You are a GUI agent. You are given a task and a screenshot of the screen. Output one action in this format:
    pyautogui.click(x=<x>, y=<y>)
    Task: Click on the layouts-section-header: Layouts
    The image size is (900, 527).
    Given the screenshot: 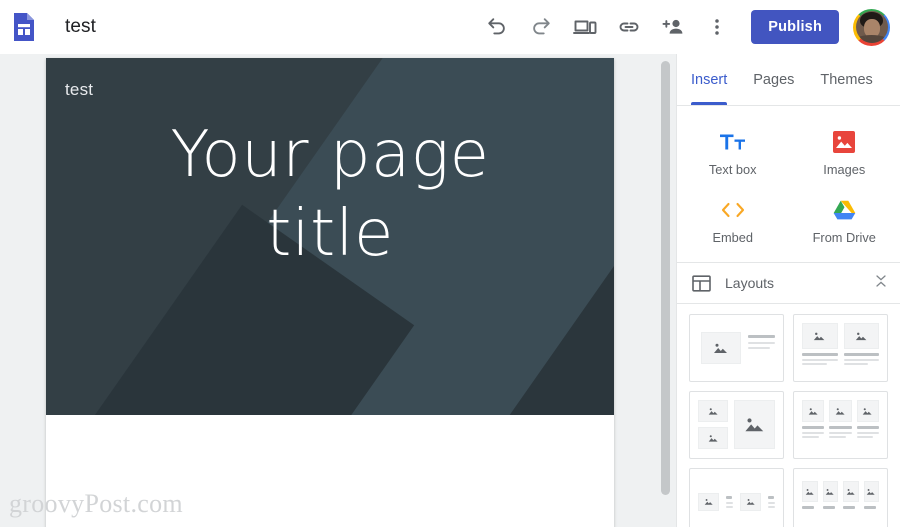 What is the action you would take?
    pyautogui.click(x=788, y=283)
    